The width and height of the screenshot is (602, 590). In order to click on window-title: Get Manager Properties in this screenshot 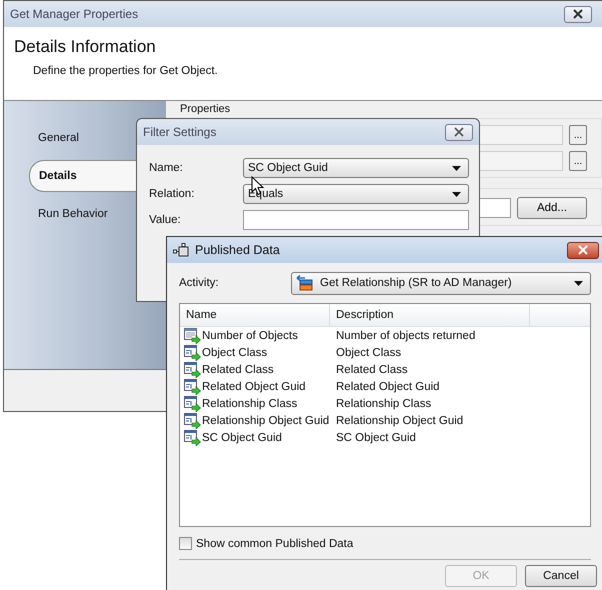, I will do `click(75, 14)`.